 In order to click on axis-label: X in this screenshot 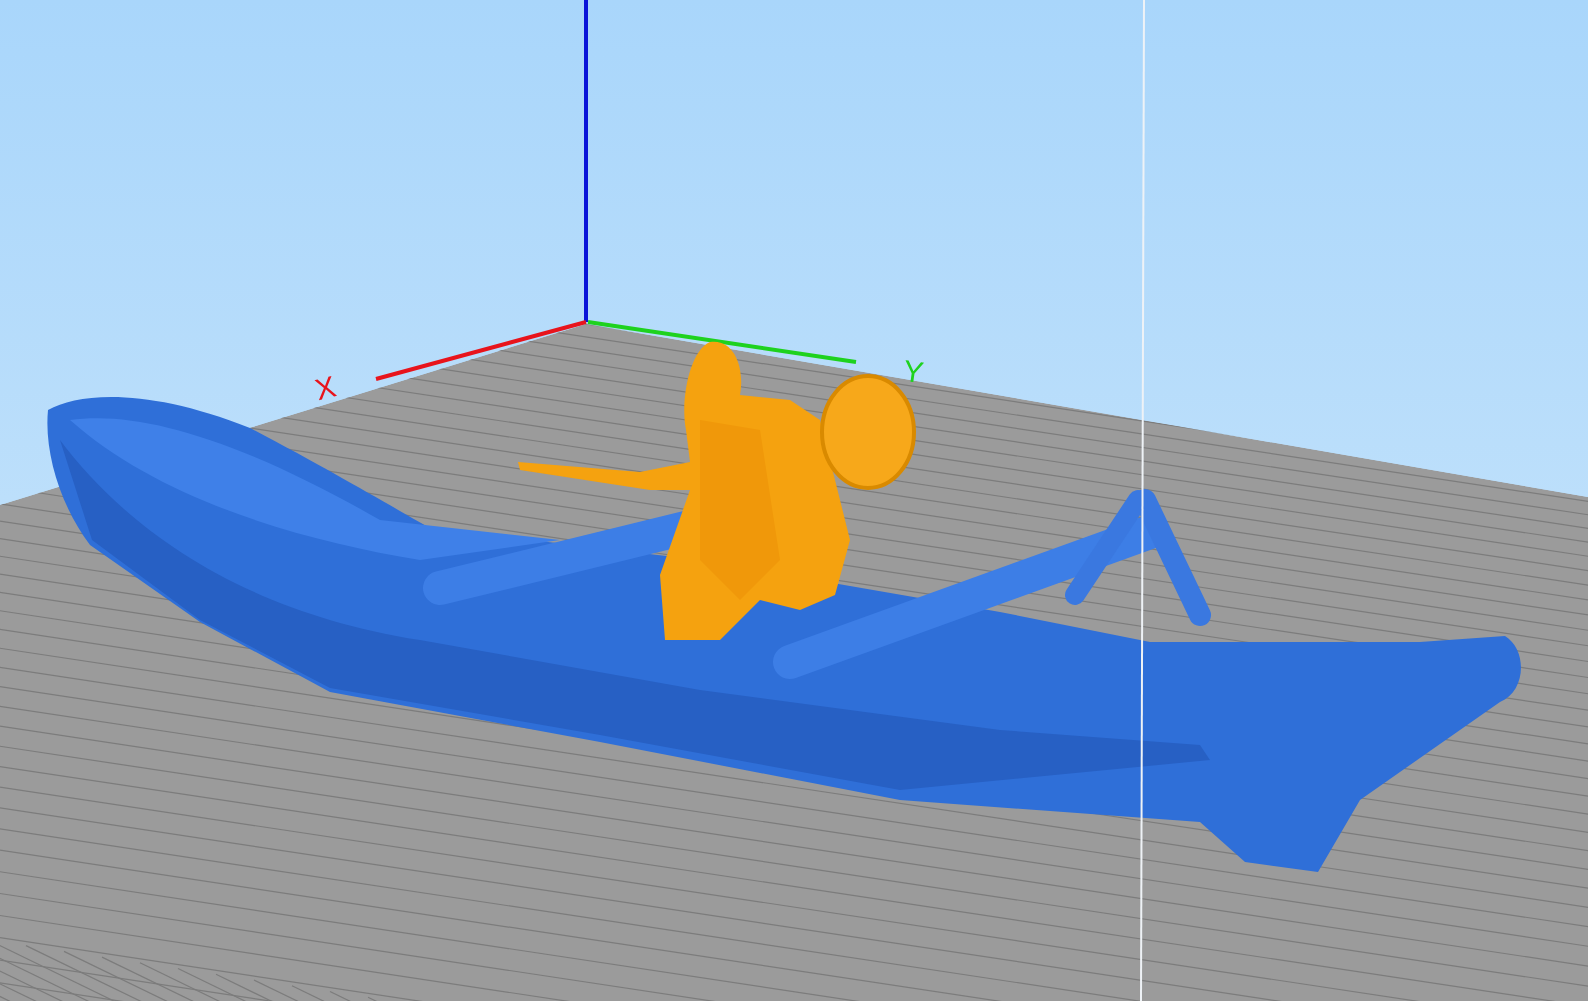, I will do `click(325, 388)`.